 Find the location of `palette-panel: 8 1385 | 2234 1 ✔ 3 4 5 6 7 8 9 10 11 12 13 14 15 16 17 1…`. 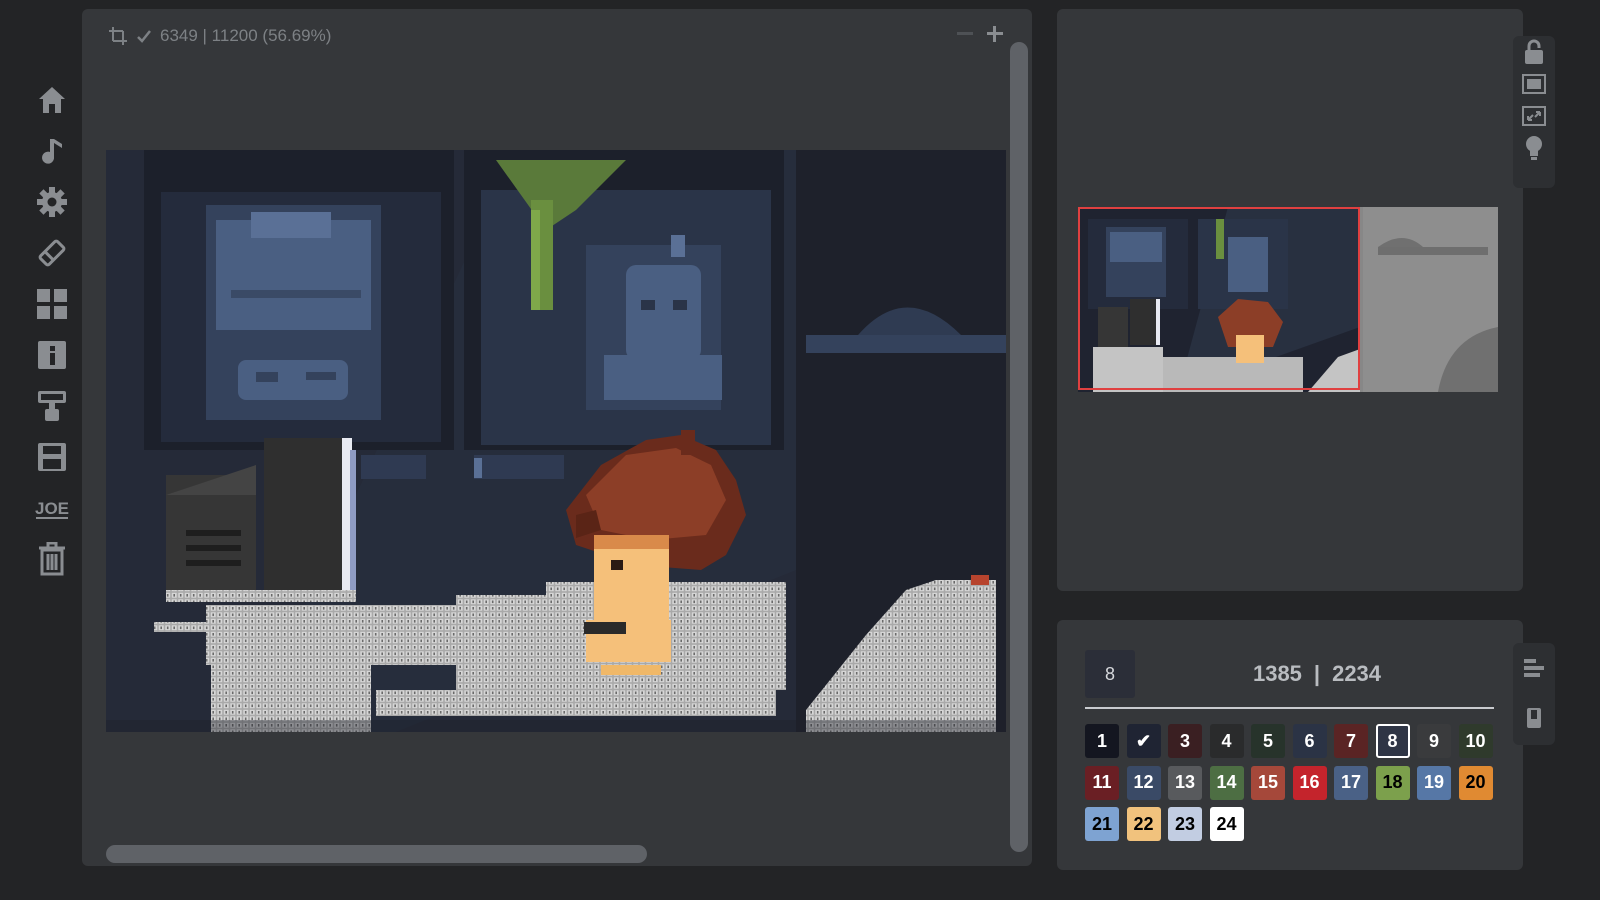

palette-panel: 8 1385 | 2234 1 ✔ 3 4 5 6 7 8 9 10 11 12 13 14 15 16 17 1… is located at coordinates (1290, 745).